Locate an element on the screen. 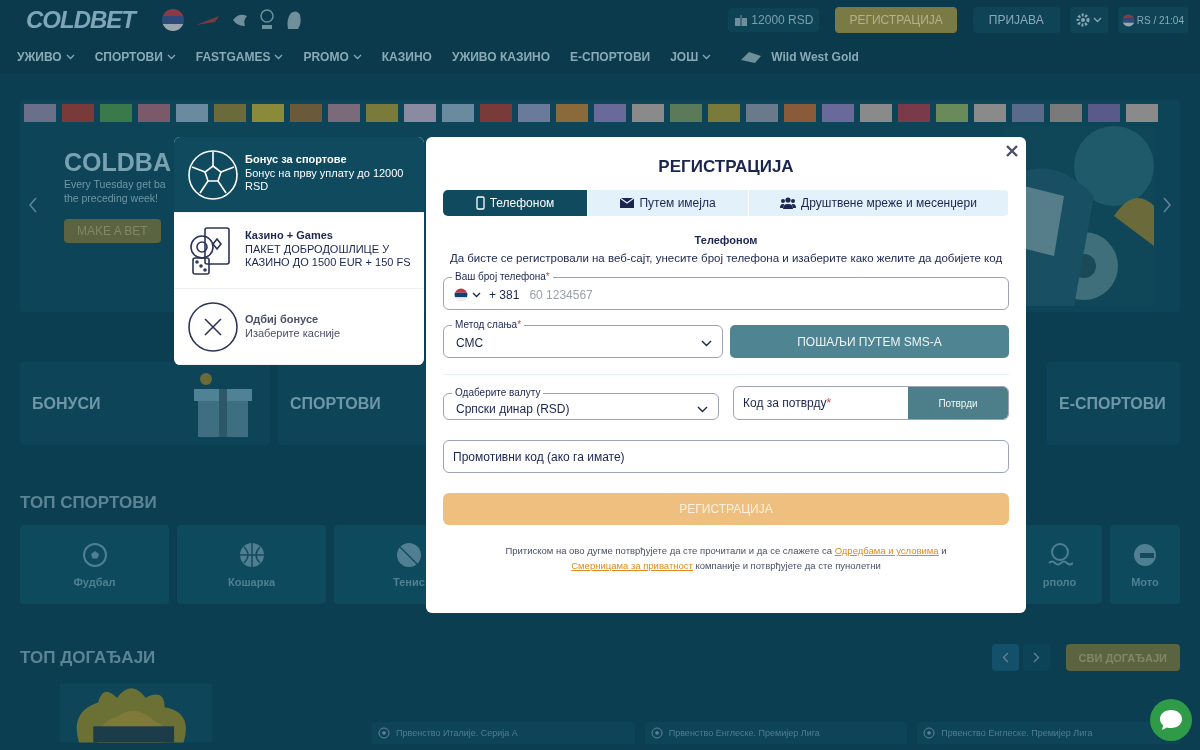 Image resolution: width=1200 pixels, height=750 pixels. tab: Путем имејла is located at coordinates (668, 203).